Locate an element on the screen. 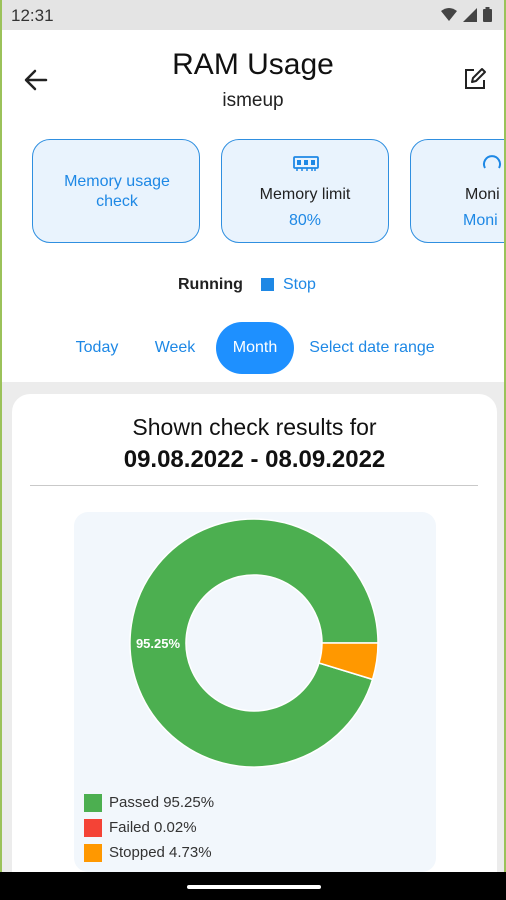 The width and height of the screenshot is (506, 900). monitor-label: Moni is located at coordinates (482, 194).